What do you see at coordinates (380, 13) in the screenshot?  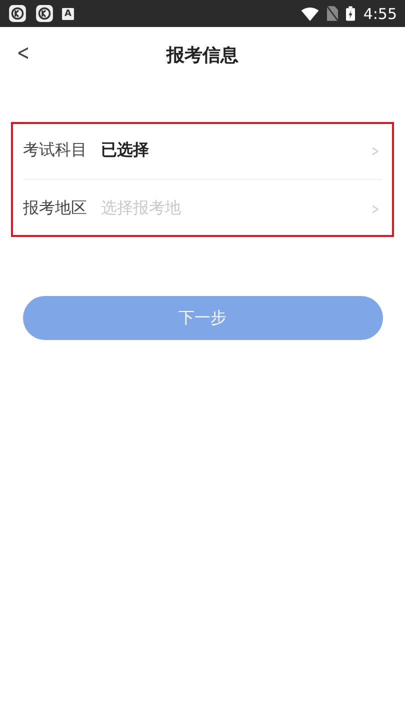 I see `status-time: 4:55` at bounding box center [380, 13].